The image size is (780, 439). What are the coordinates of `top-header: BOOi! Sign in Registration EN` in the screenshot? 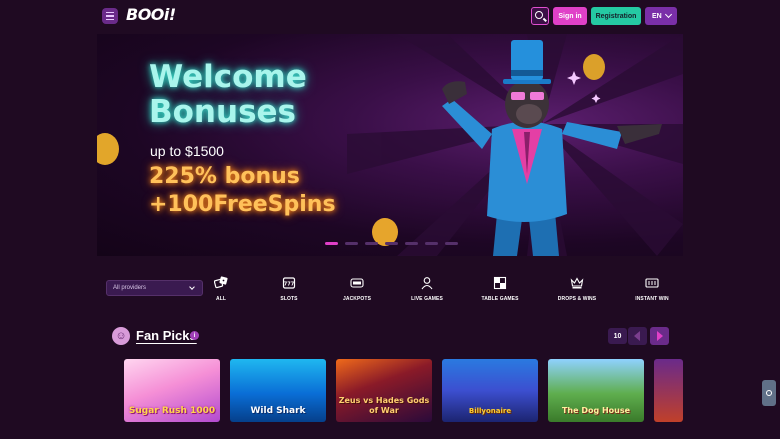 It's located at (390, 16).